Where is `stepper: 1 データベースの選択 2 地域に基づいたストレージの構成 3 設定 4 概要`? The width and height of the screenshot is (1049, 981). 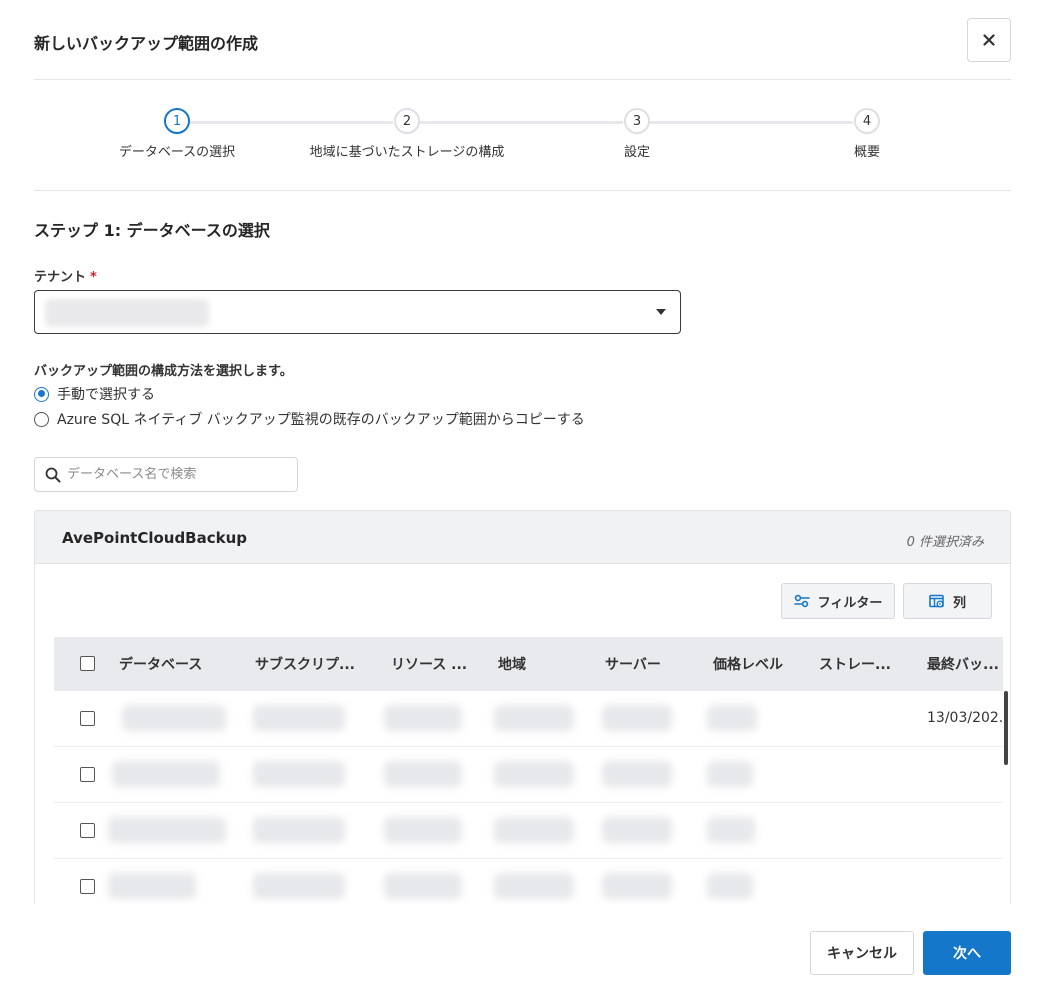 stepper: 1 データベースの選択 2 地域に基づいたストレージの構成 3 設定 4 概要 is located at coordinates (522, 135).